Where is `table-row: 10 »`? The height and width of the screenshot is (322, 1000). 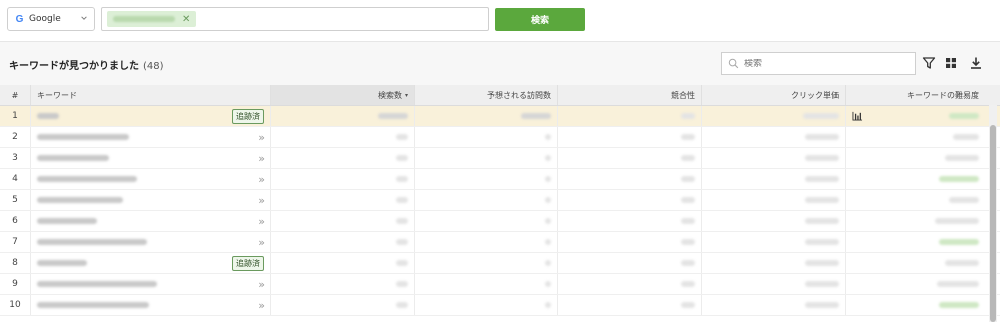
table-row: 10 » is located at coordinates (500, 305).